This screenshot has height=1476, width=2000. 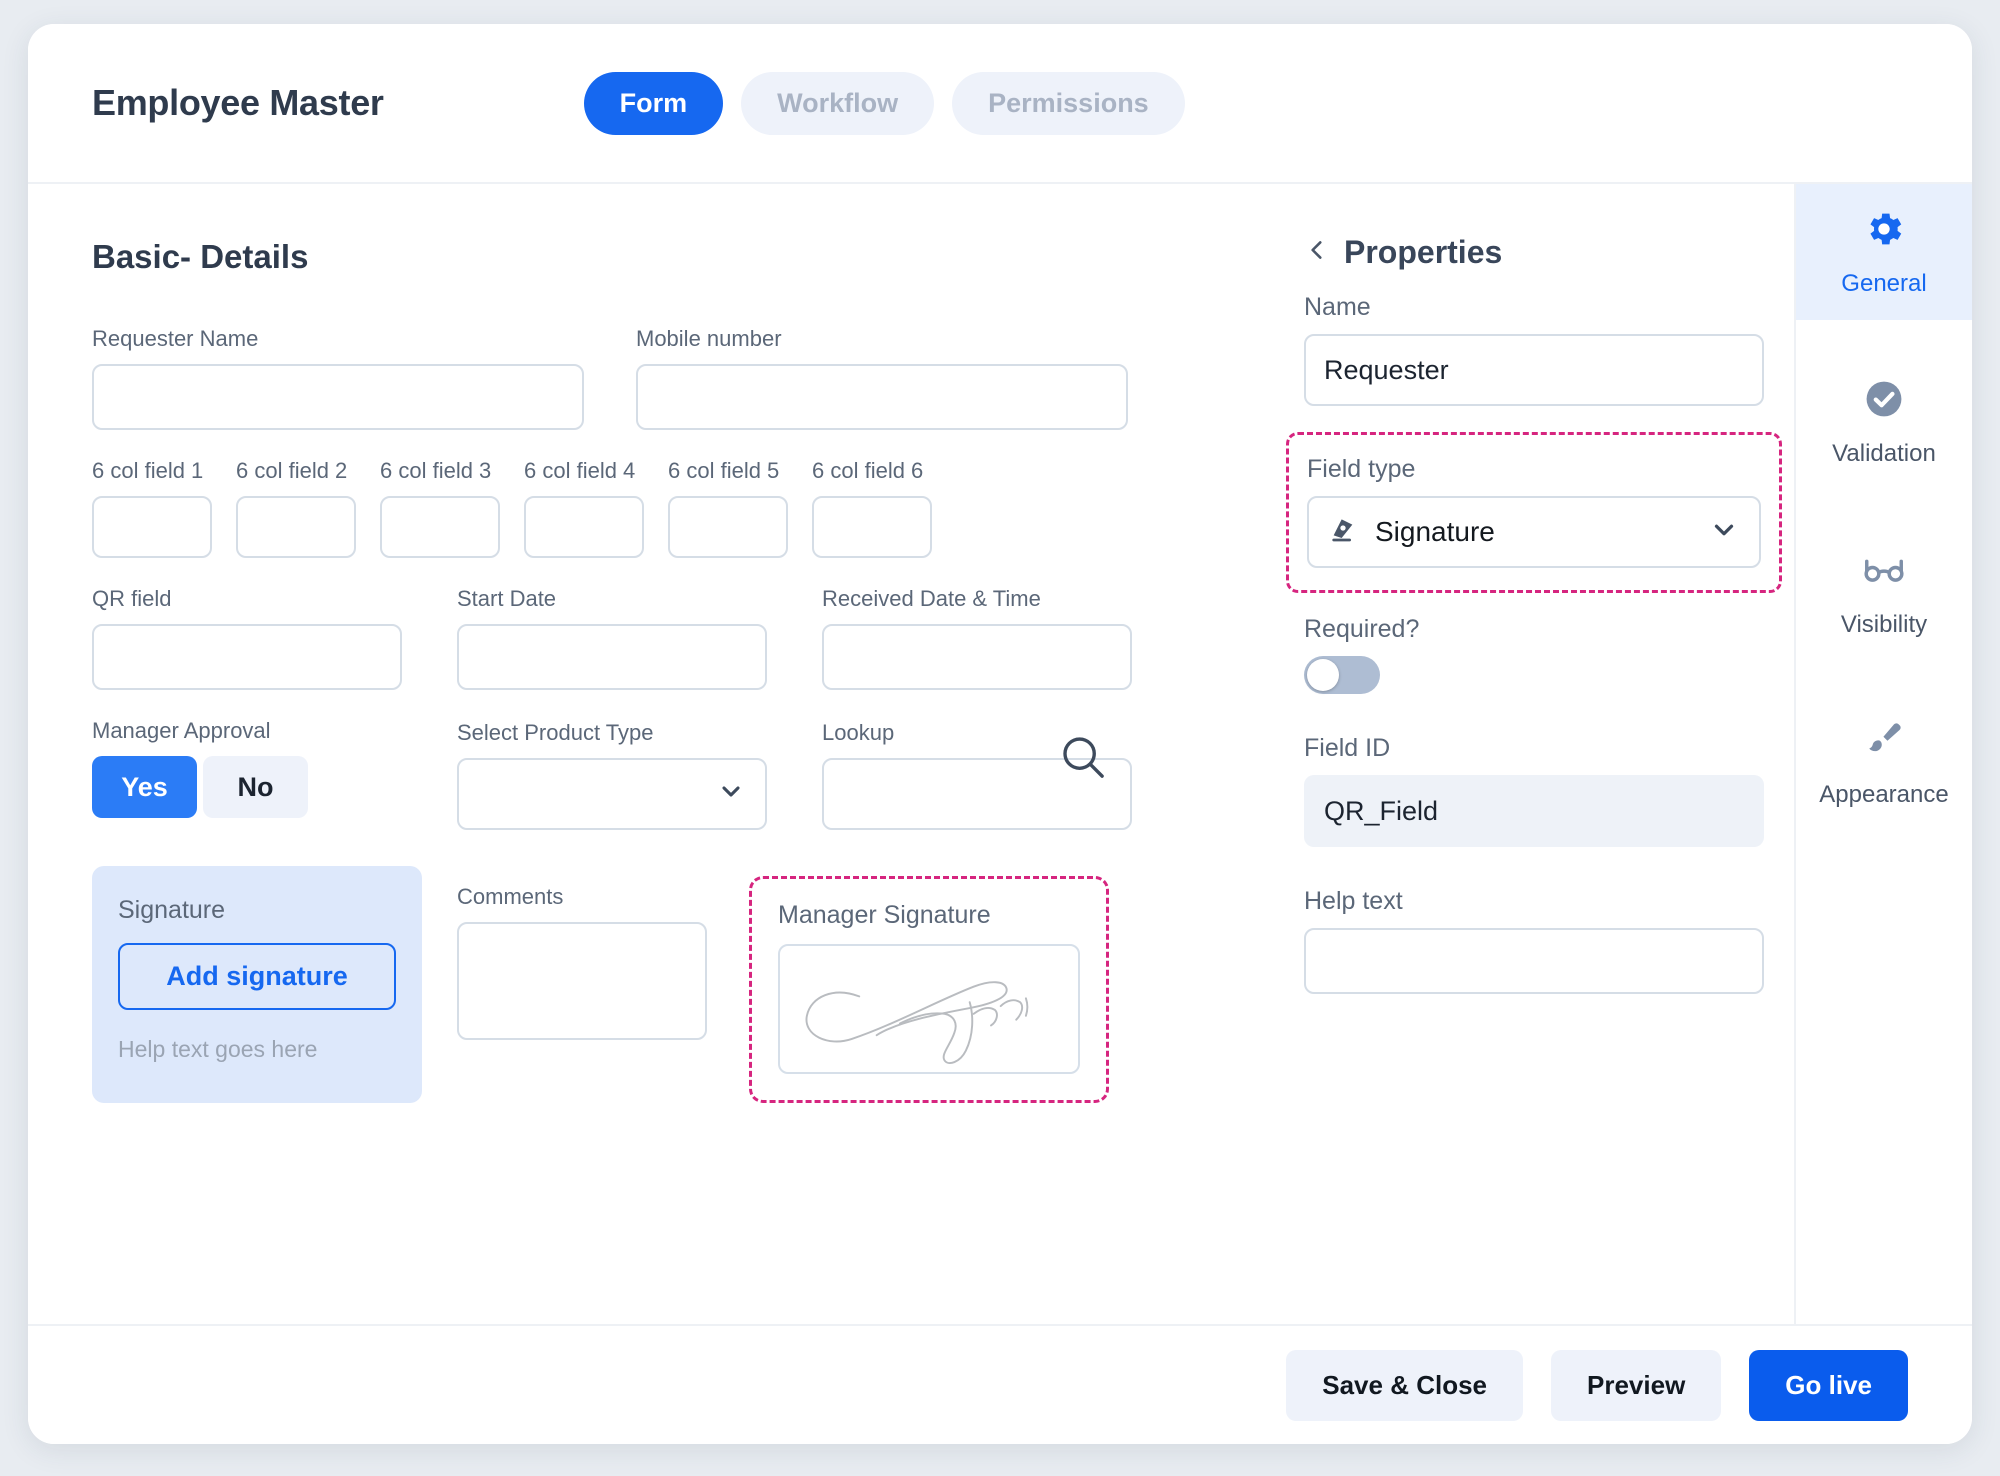 What do you see at coordinates (152, 527) in the screenshot?
I see `six-col-1-input` at bounding box center [152, 527].